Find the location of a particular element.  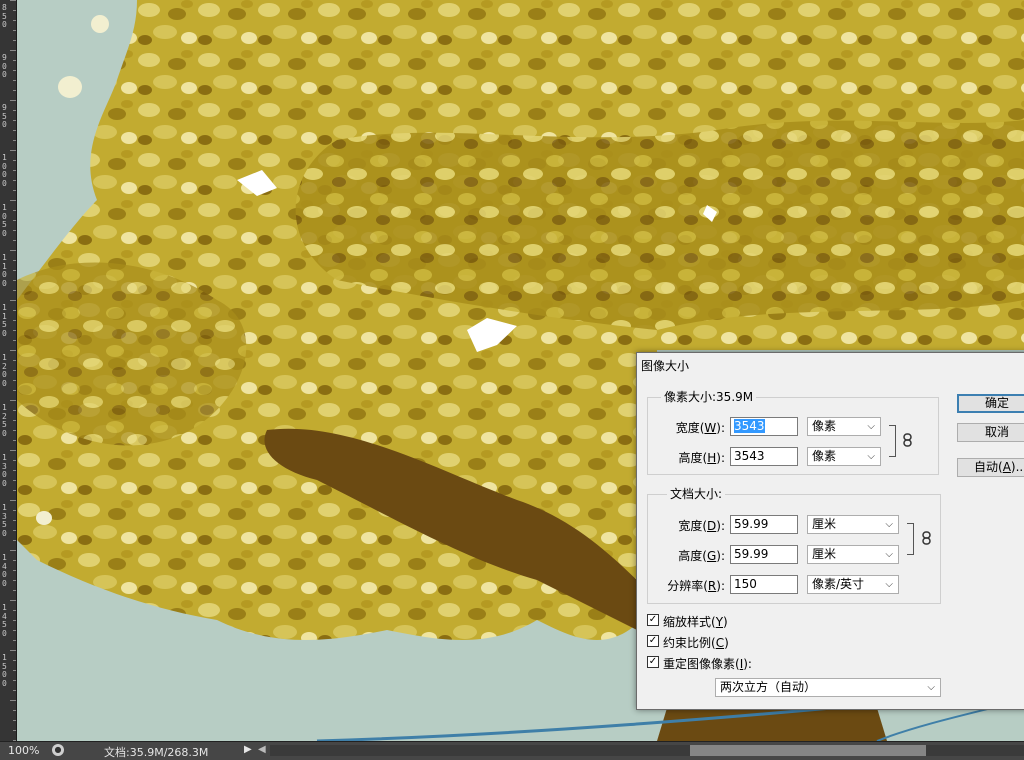

status-info-icon: ● is located at coordinates (58, 750).